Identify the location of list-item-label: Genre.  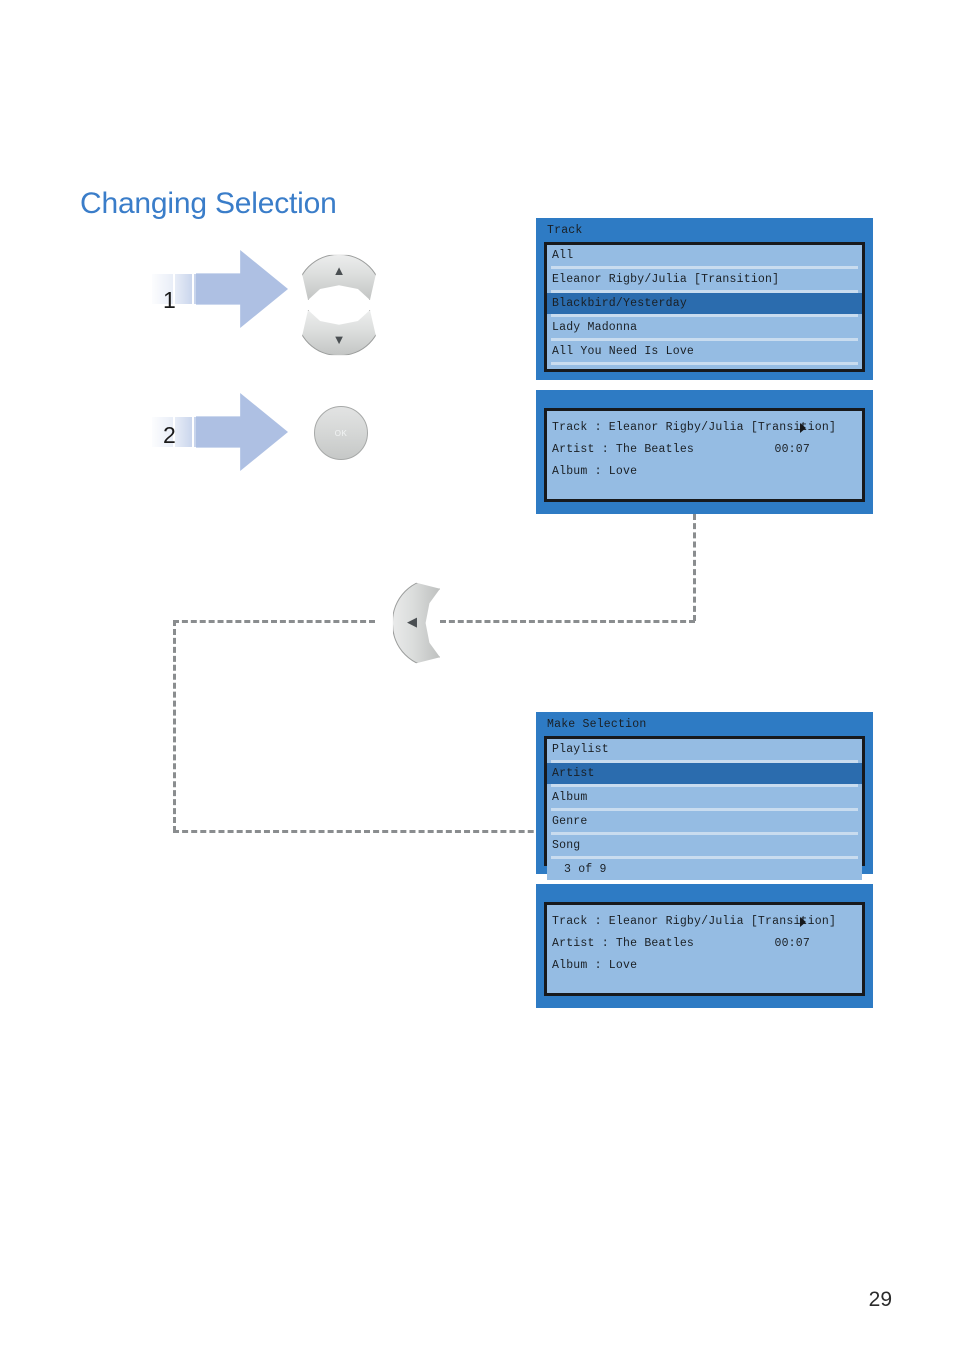
(570, 821).